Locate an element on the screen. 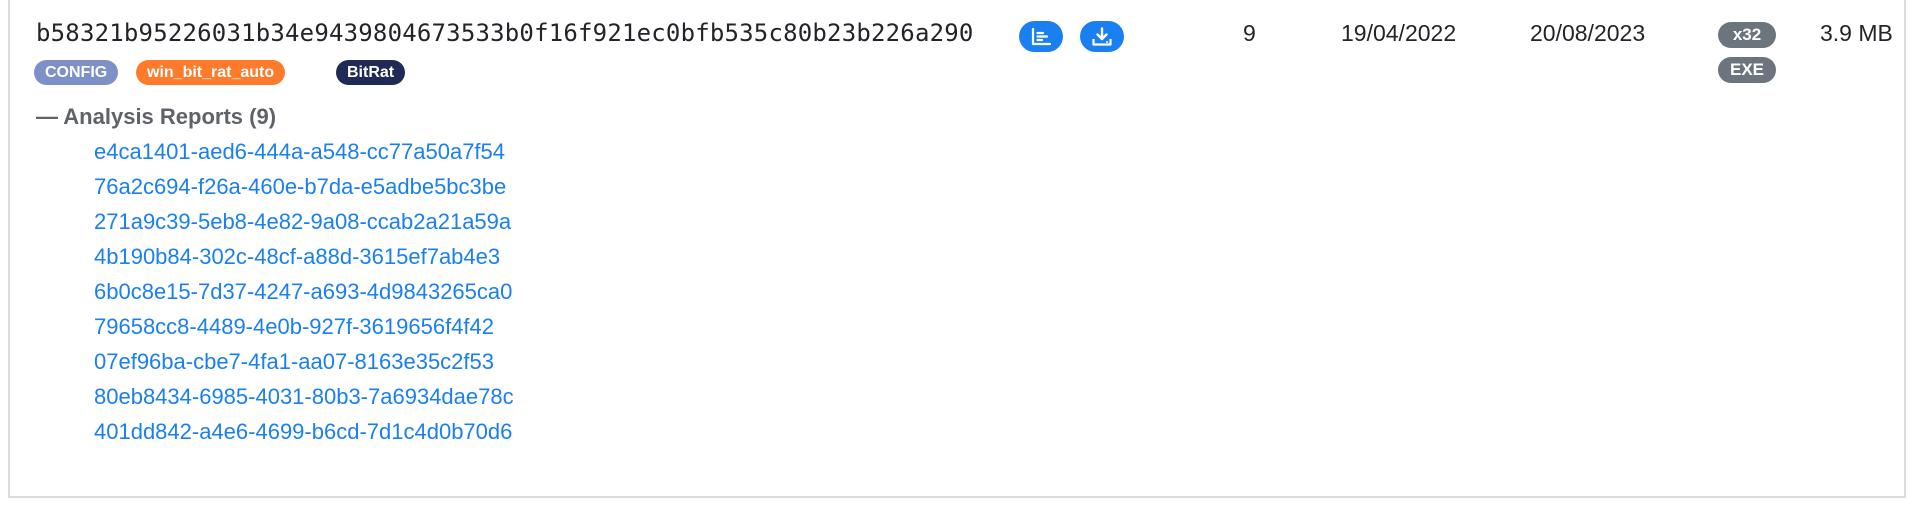 Image resolution: width=1916 pixels, height=506 pixels. list-item: 271a9c39-5eb8-4e82-9a08-ccab2a21a59a is located at coordinates (304, 226).